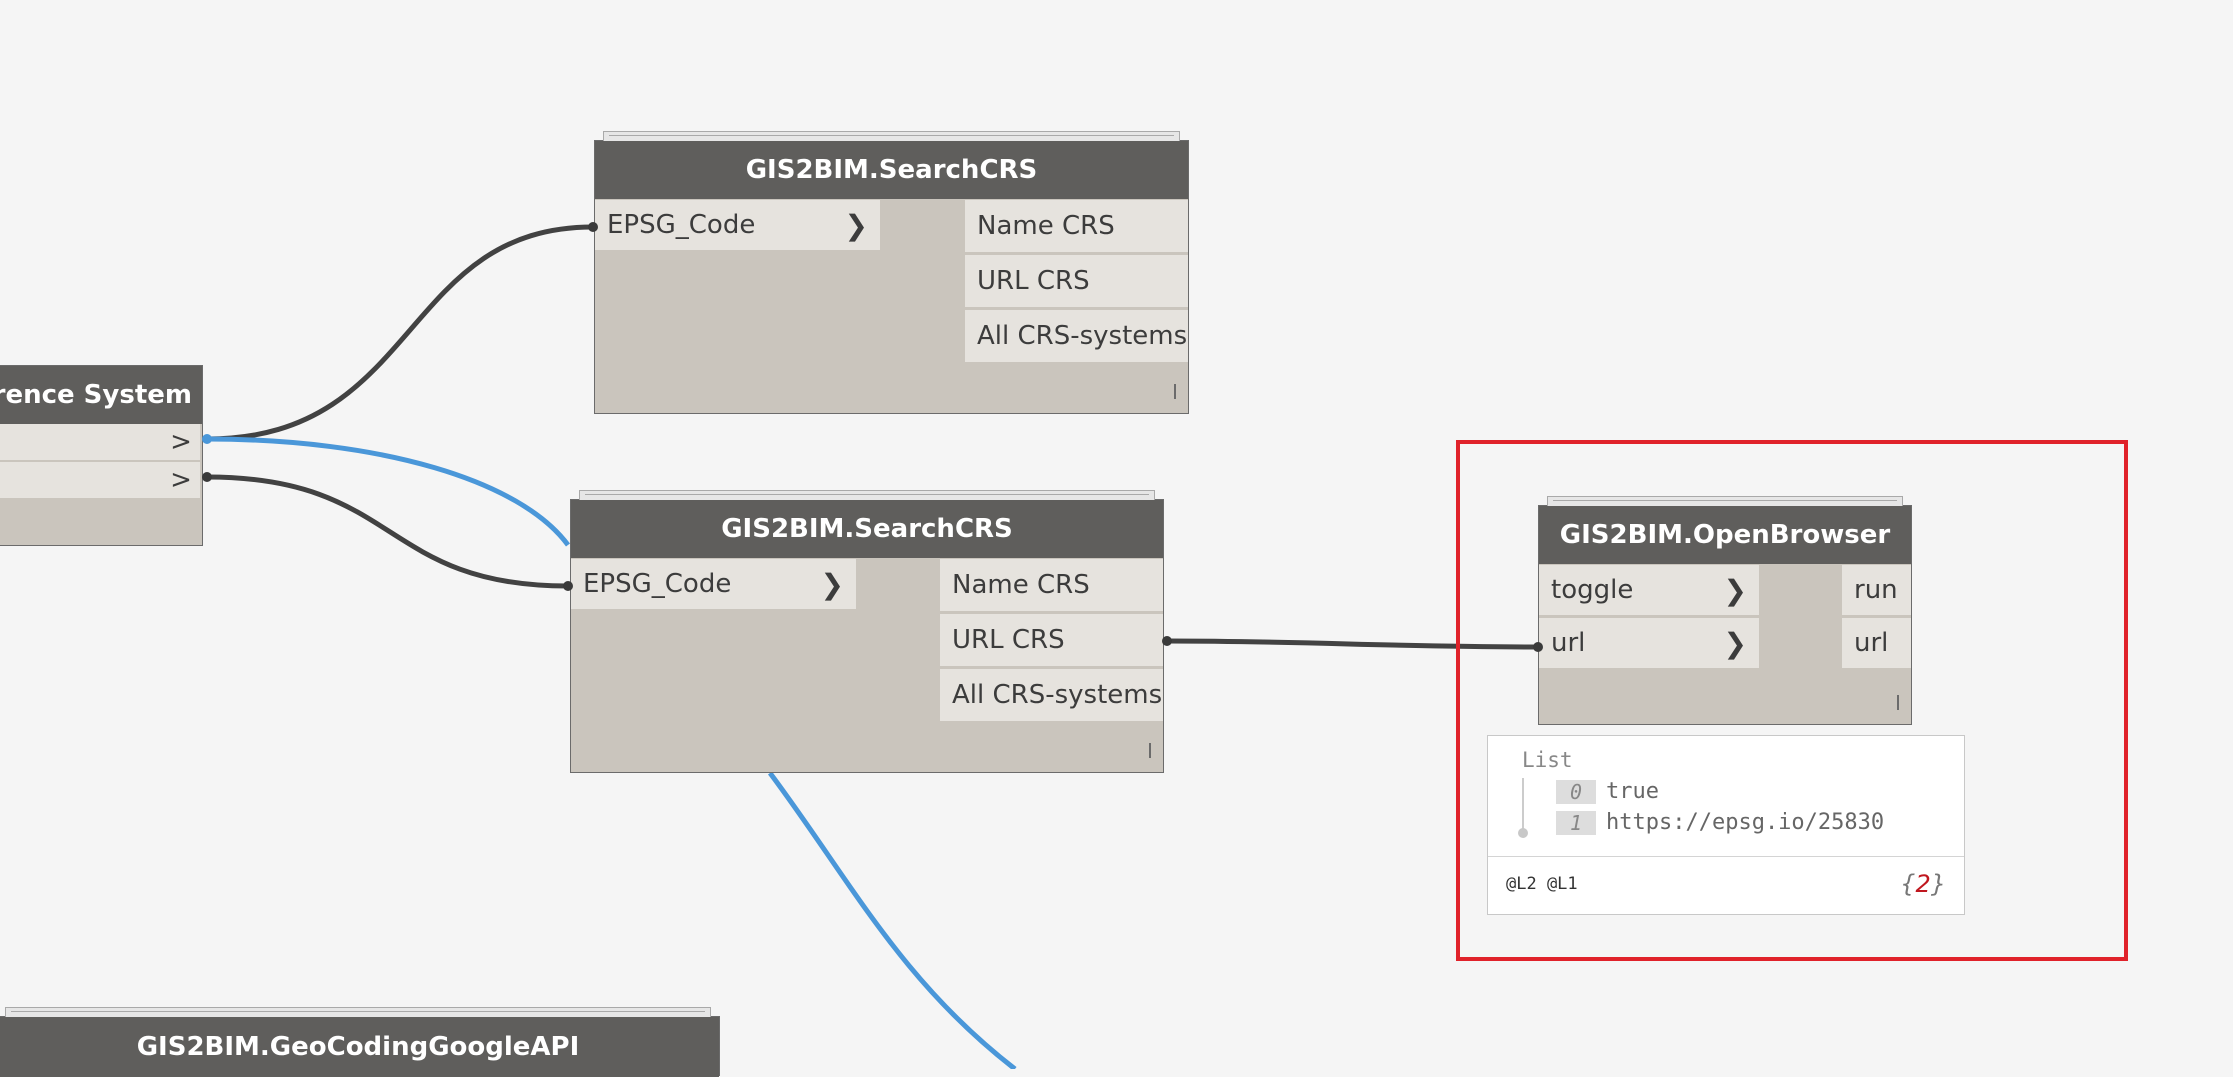 Image resolution: width=2233 pixels, height=1077 pixels. Describe the element at coordinates (1726, 884) in the screenshot. I see `preview-footer: @L2 @L1 {2}` at that location.